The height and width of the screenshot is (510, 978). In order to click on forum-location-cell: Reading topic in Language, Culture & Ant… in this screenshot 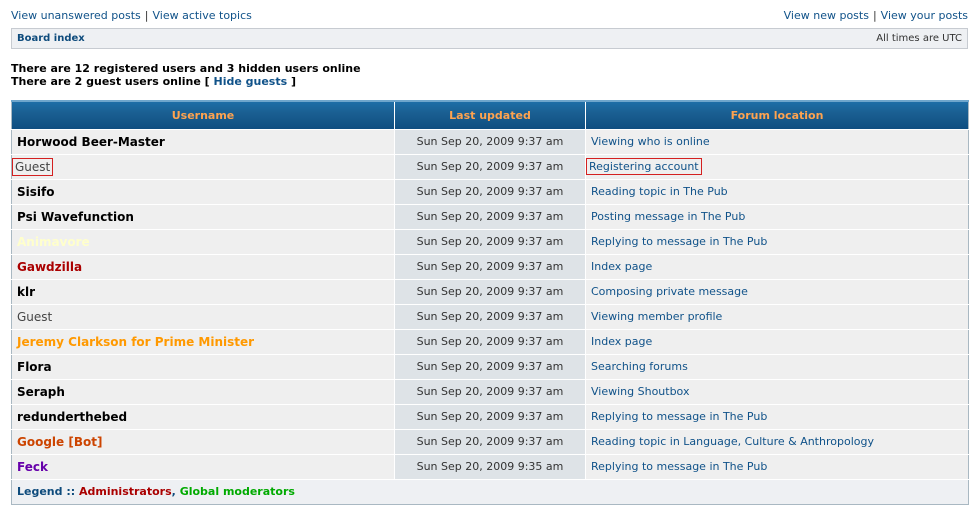, I will do `click(777, 441)`.